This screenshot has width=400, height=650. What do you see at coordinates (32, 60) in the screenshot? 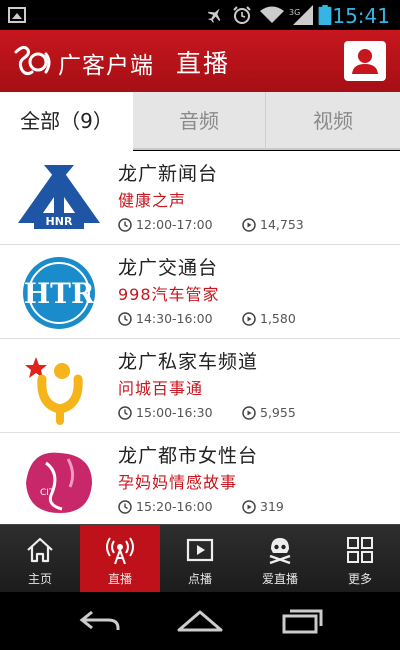
I see `logo-icon` at bounding box center [32, 60].